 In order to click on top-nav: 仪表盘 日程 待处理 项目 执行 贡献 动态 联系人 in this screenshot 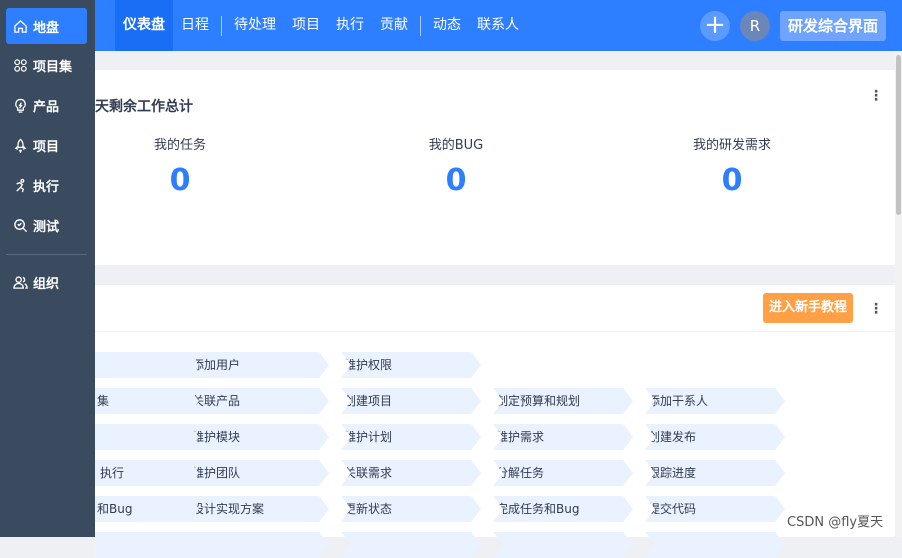, I will do `click(321, 25)`.